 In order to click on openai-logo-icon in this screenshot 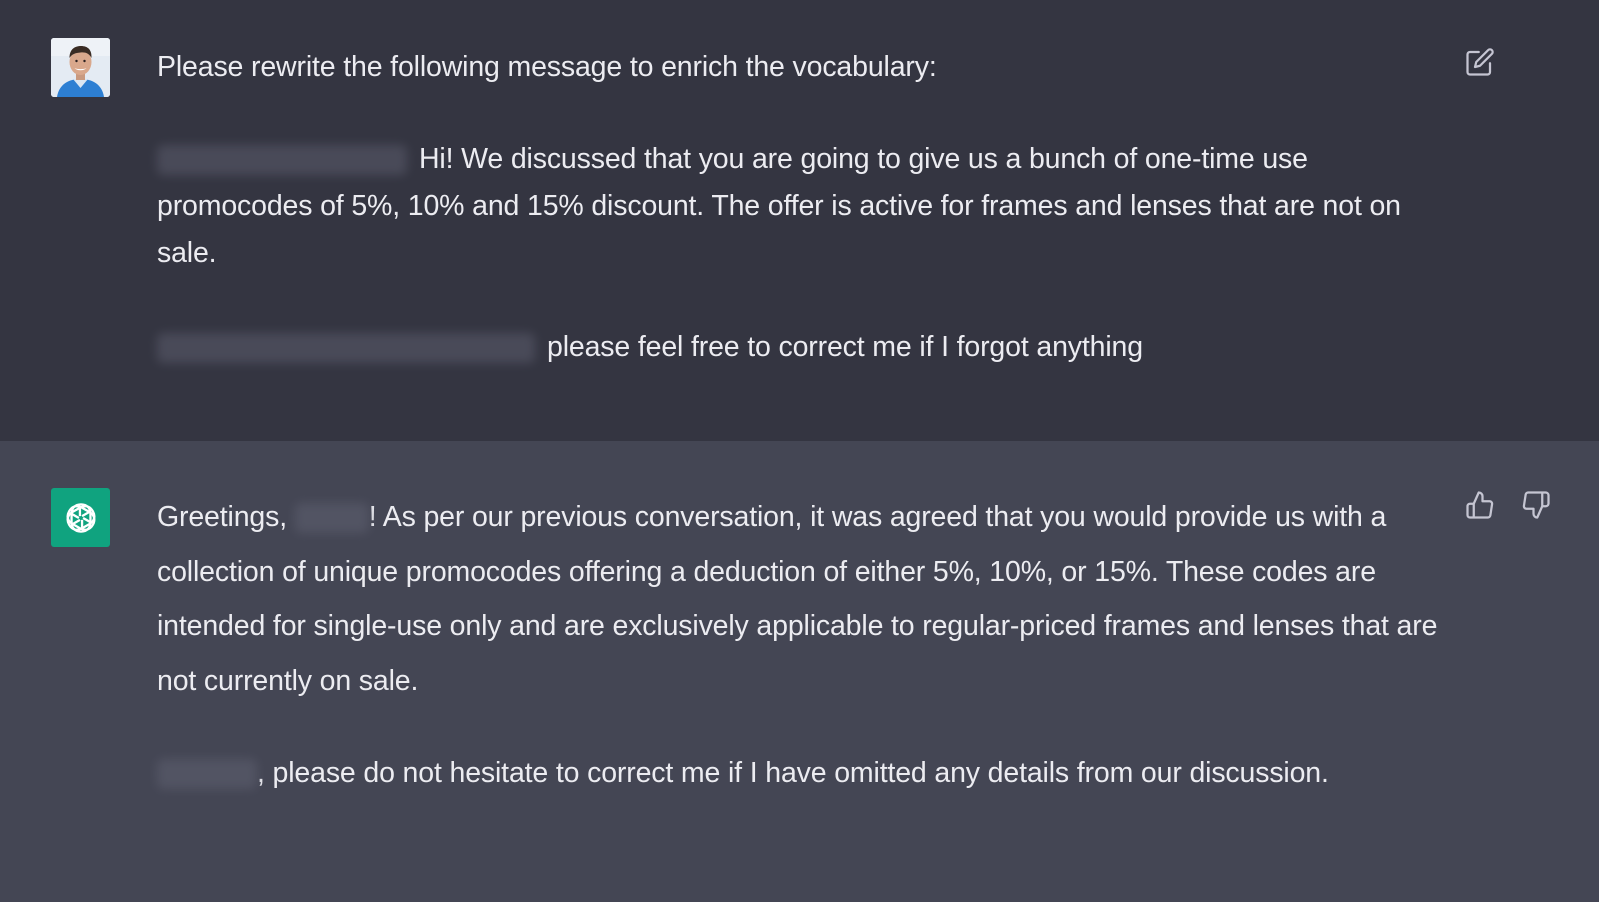, I will do `click(80, 517)`.